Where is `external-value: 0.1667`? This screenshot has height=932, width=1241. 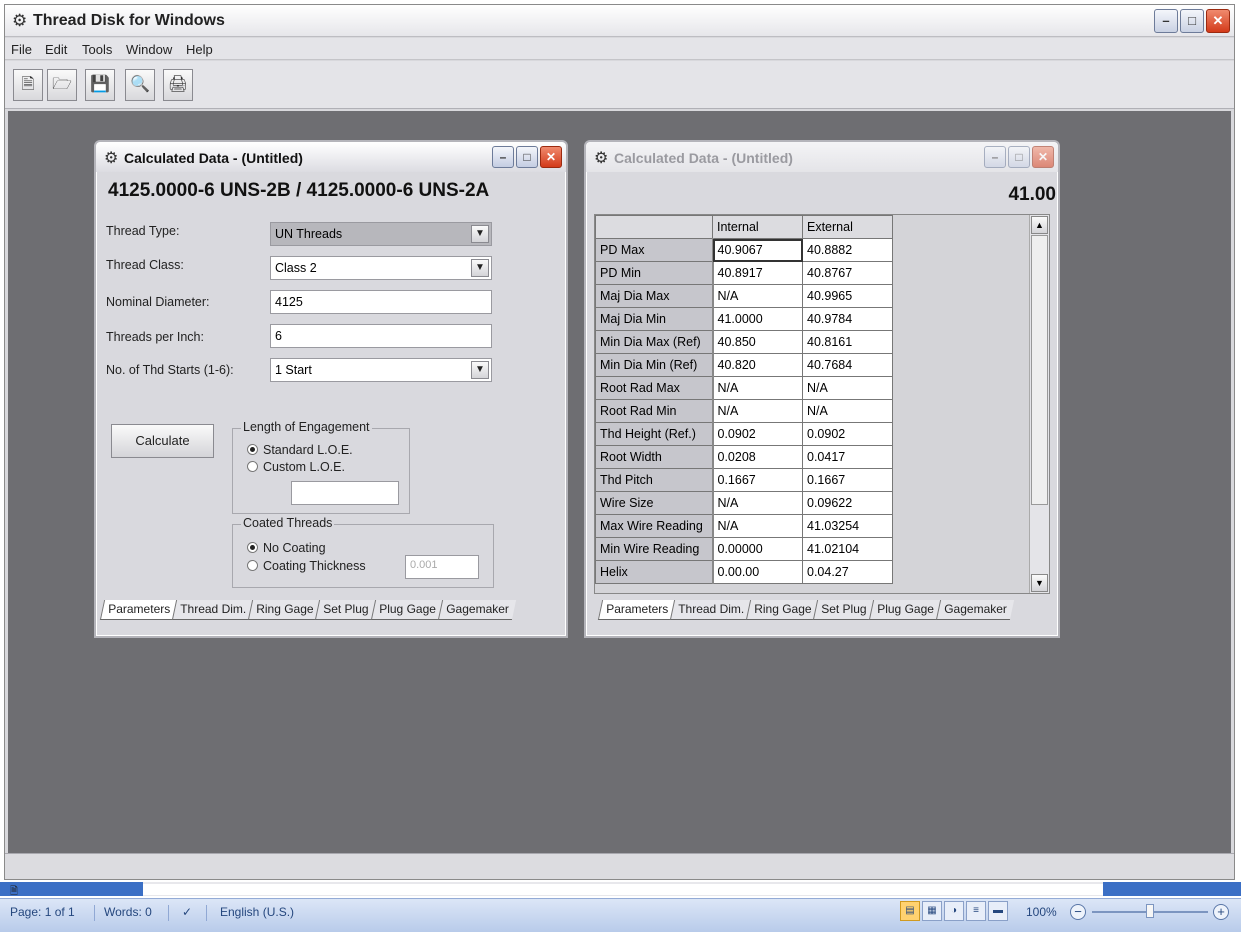
external-value: 0.1667 is located at coordinates (847, 480).